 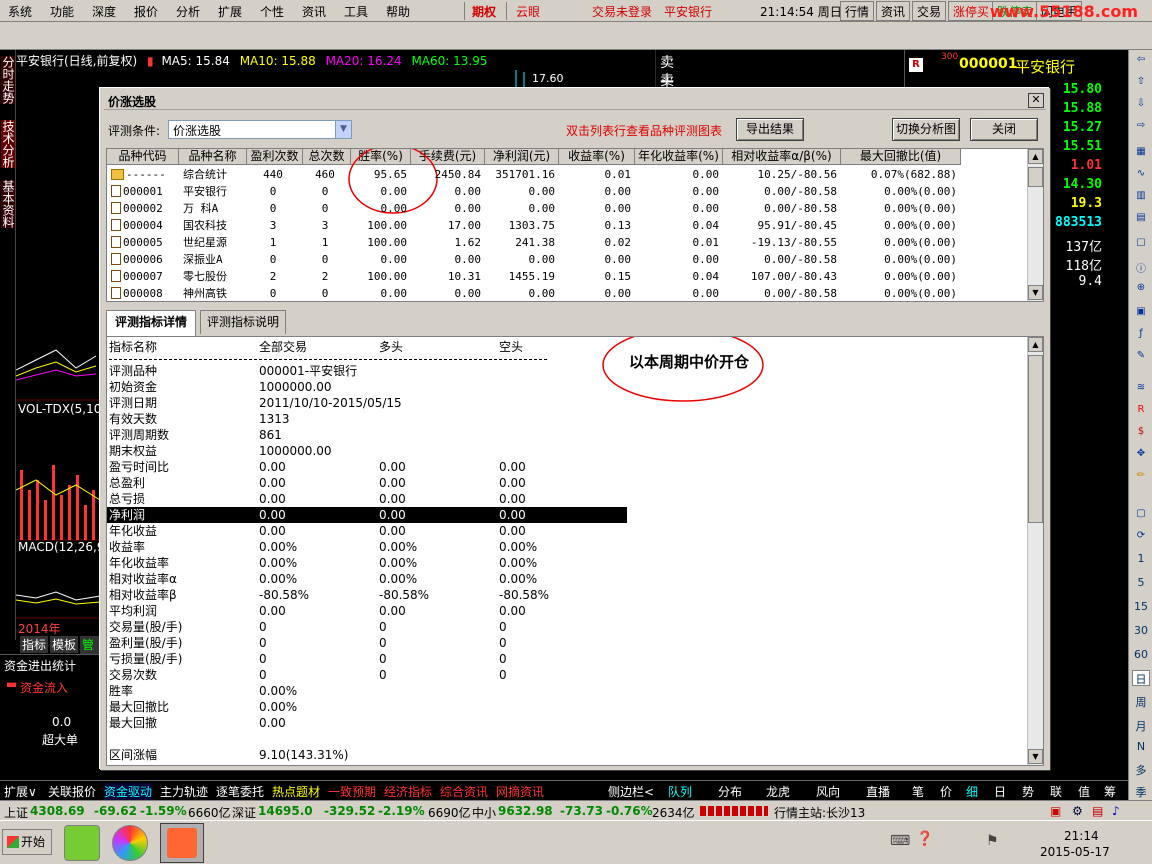 What do you see at coordinates (1028, 791) in the screenshot?
I see `function-tab: 势` at bounding box center [1028, 791].